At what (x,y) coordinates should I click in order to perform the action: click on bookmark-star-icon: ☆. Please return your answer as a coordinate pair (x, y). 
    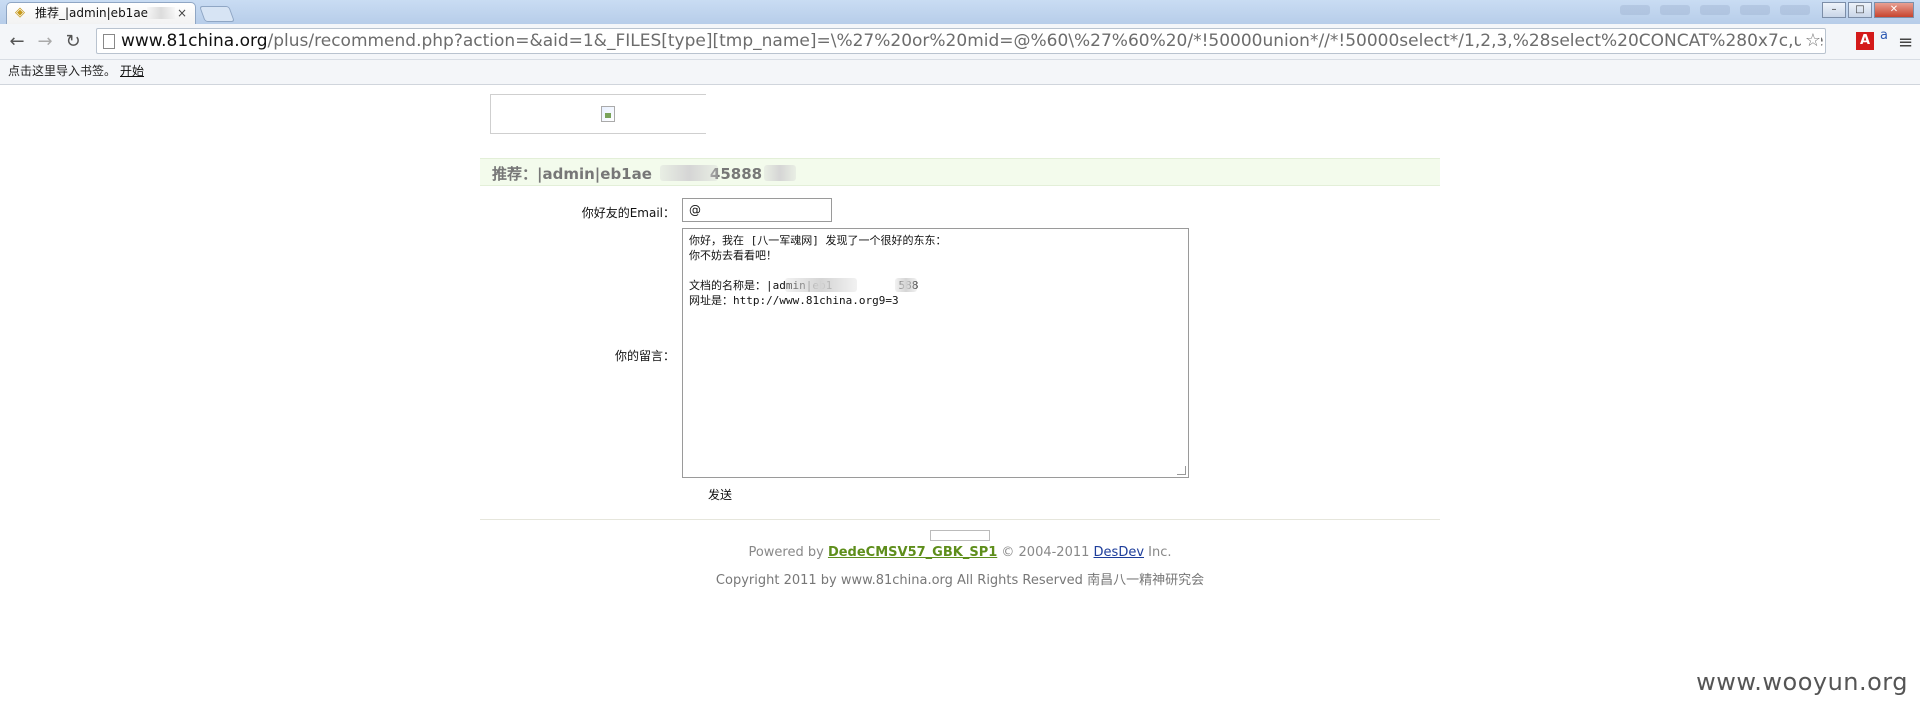
    Looking at the image, I should click on (1810, 41).